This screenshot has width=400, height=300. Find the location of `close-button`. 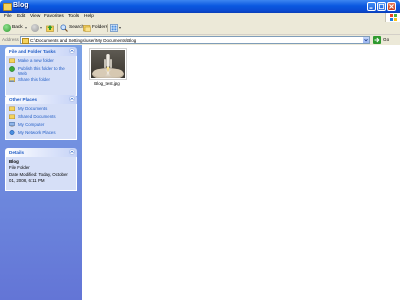

close-button is located at coordinates (391, 6).